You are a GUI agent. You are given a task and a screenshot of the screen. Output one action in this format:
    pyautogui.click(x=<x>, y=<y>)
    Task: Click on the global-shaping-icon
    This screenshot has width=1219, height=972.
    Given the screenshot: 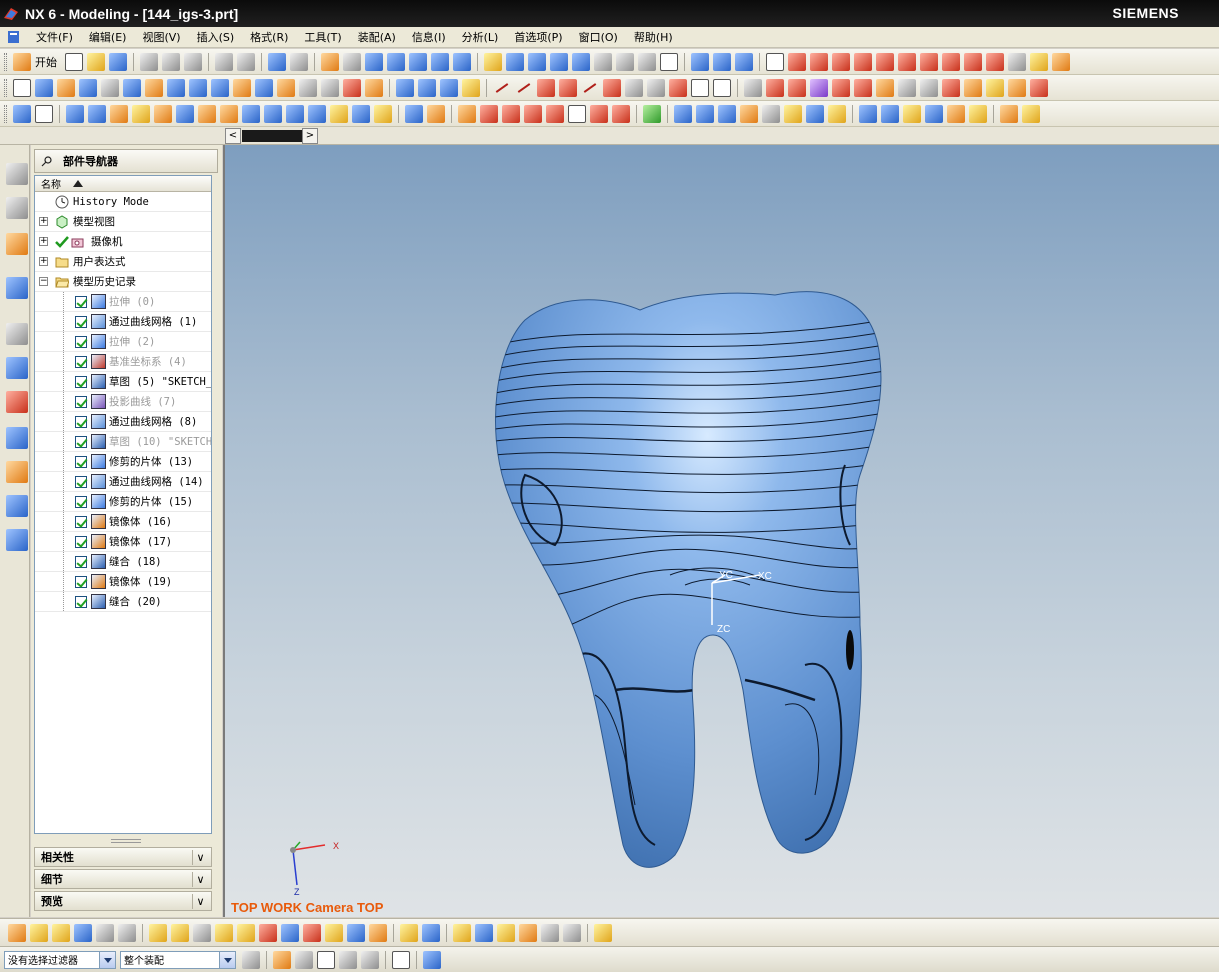 What is the action you would take?
    pyautogui.click(x=868, y=113)
    